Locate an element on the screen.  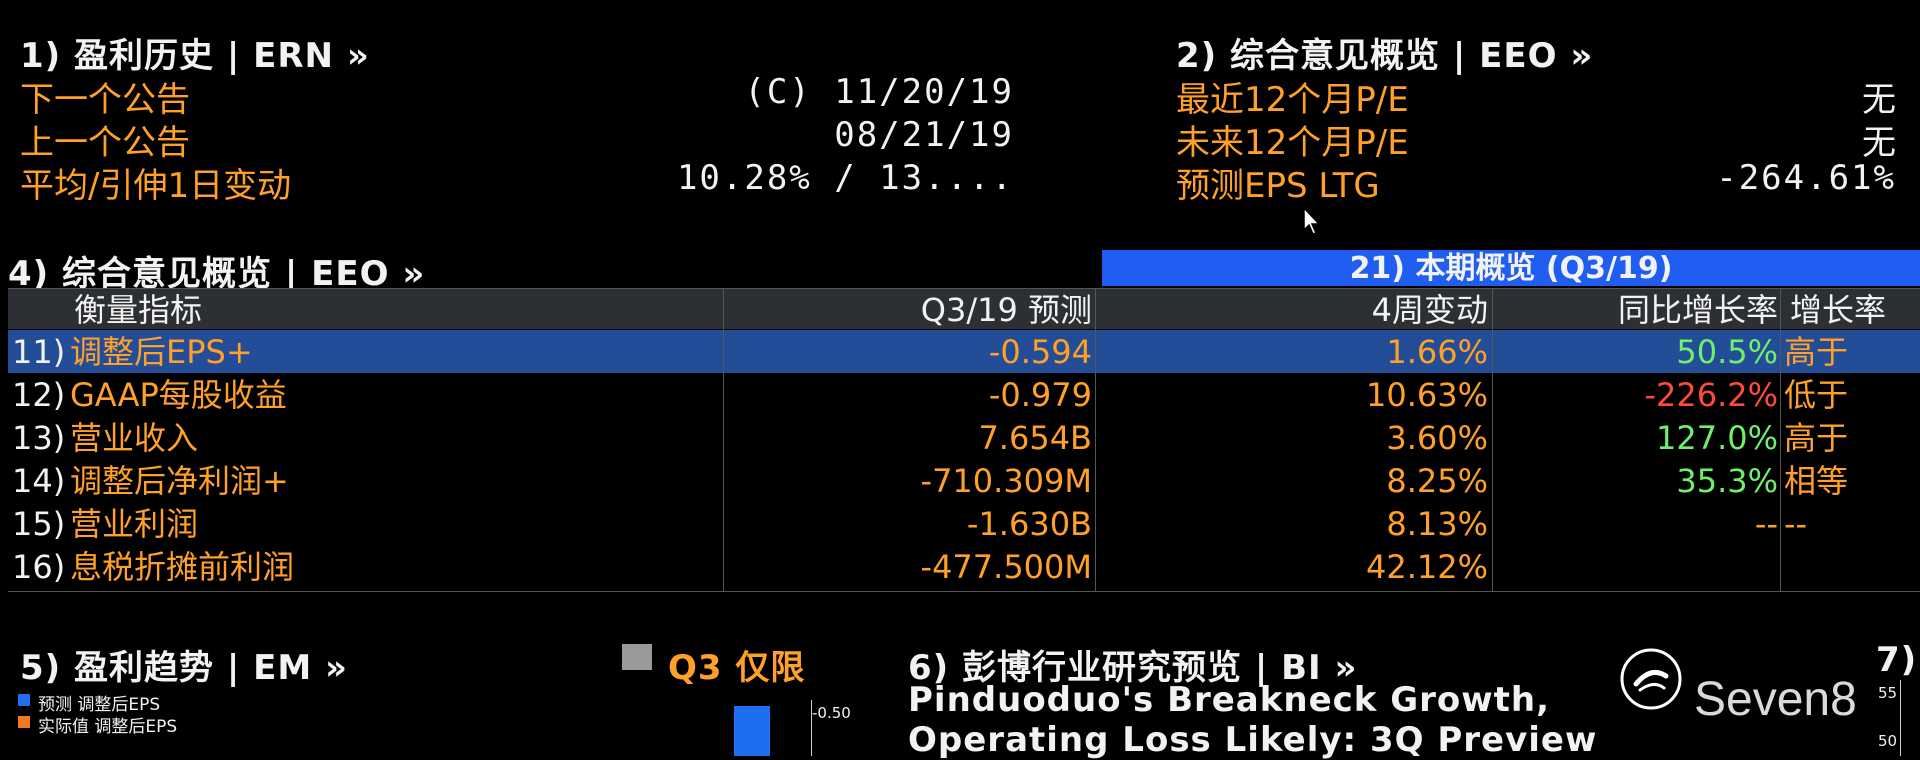
row-metric: GAAP每股收益 is located at coordinates (178, 395).